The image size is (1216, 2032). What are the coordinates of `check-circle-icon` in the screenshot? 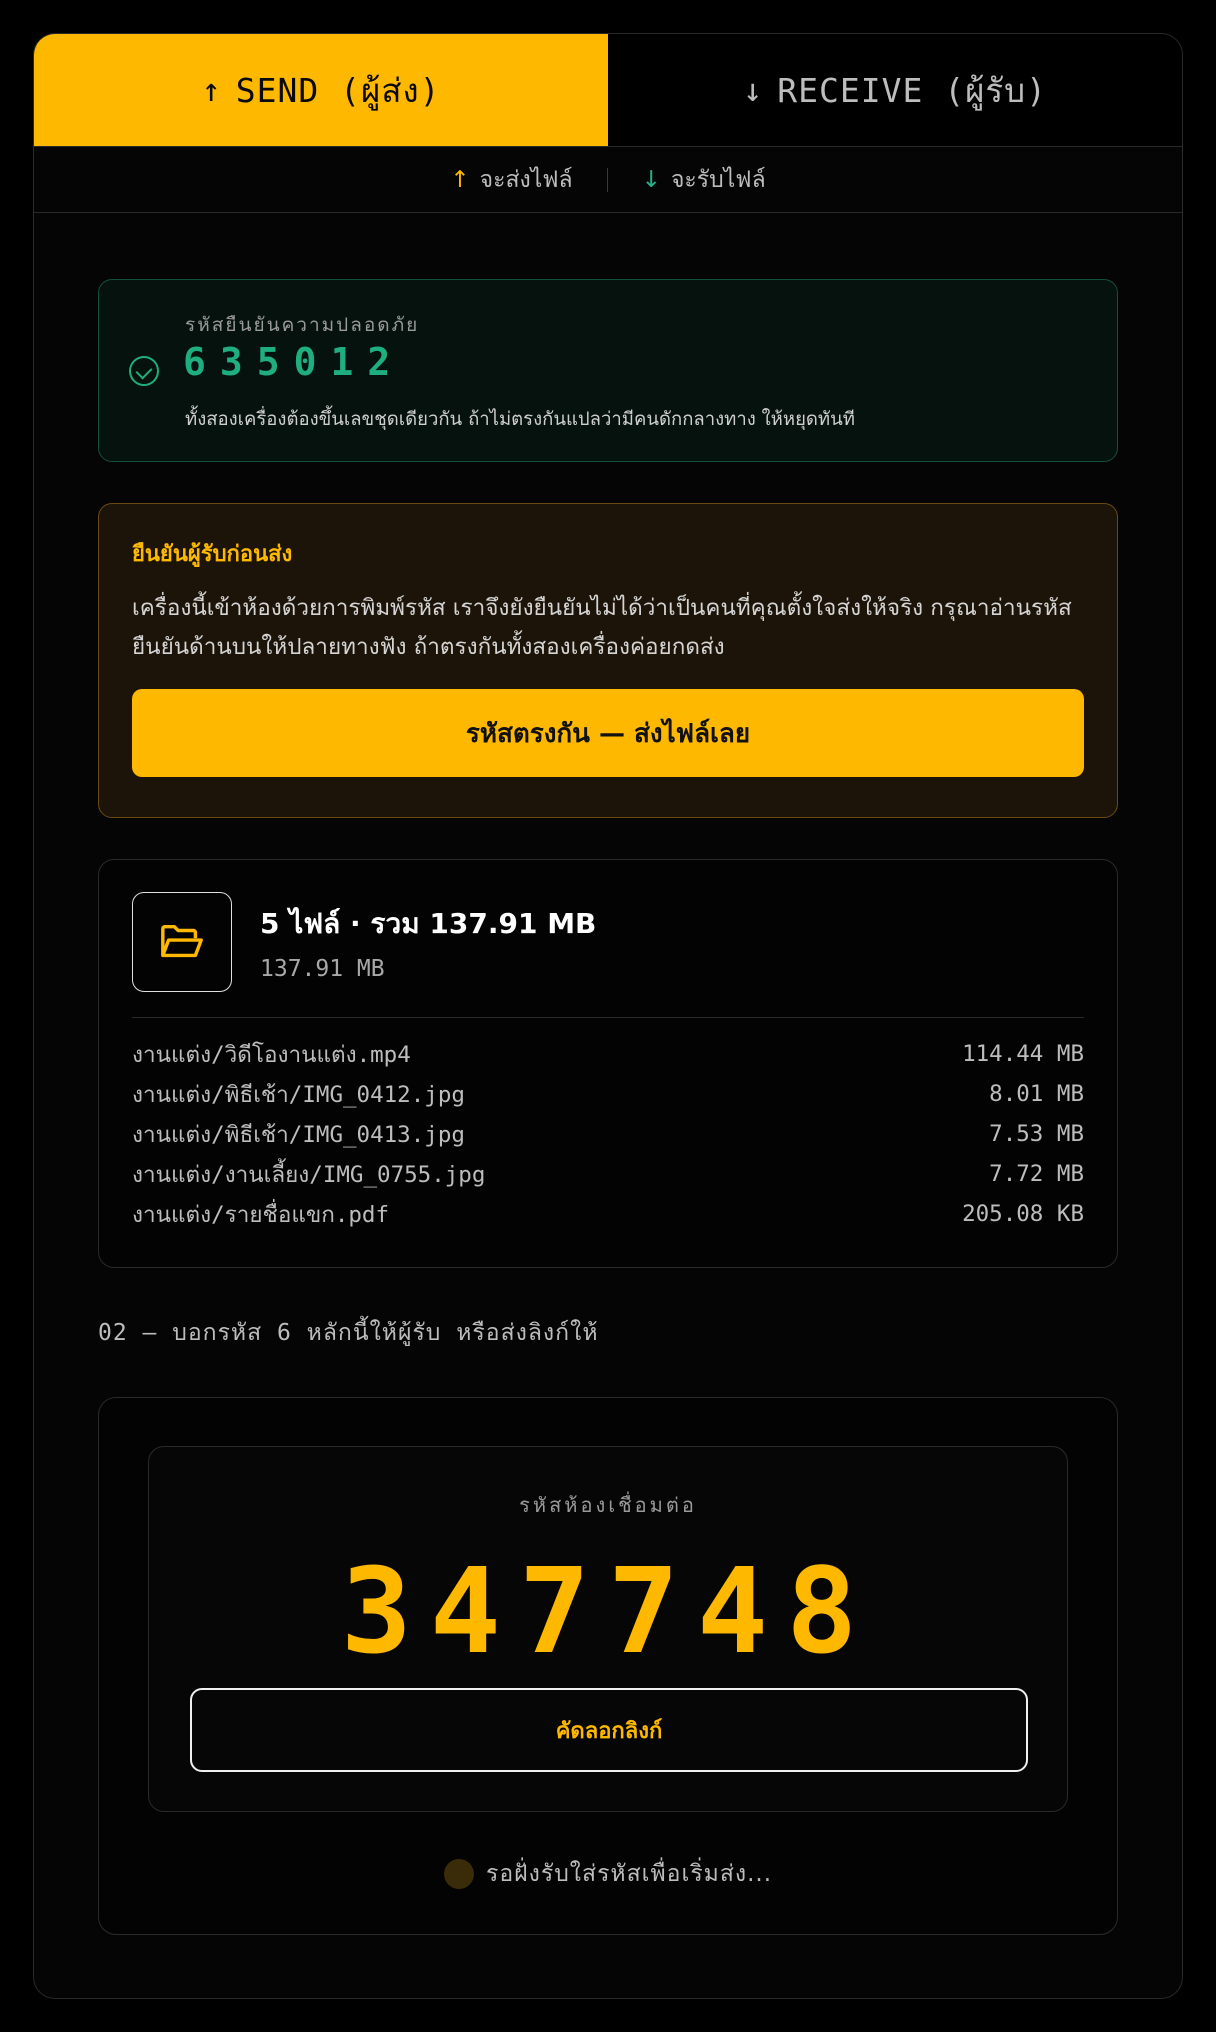 It's located at (144, 371).